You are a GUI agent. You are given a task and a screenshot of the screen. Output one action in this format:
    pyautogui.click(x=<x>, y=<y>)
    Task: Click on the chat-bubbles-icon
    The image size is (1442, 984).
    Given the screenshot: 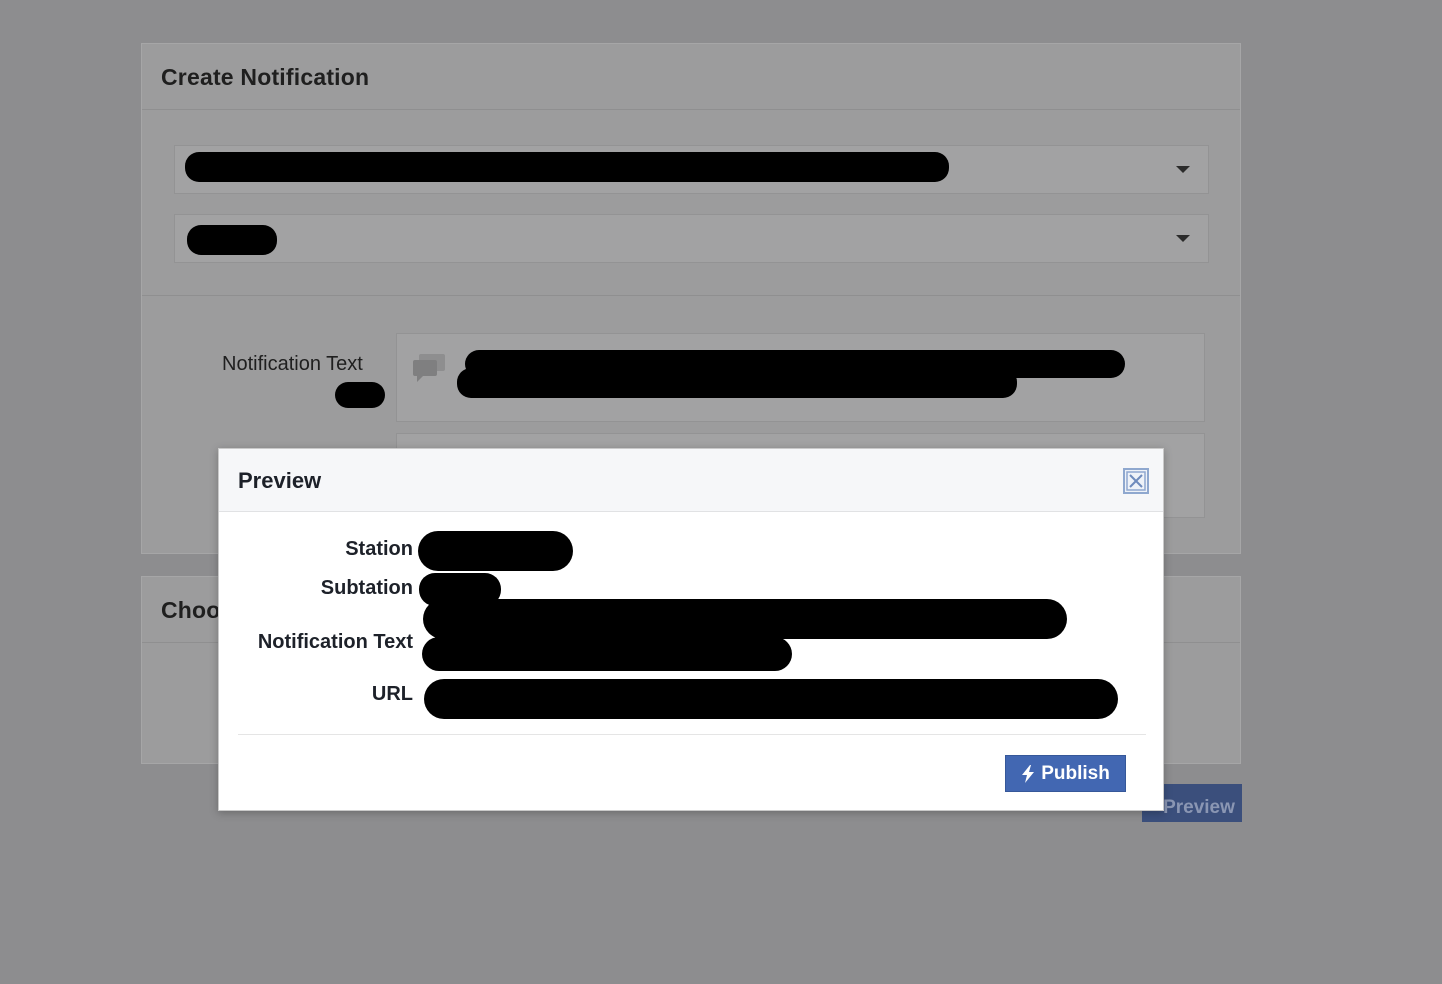 What is the action you would take?
    pyautogui.click(x=429, y=368)
    